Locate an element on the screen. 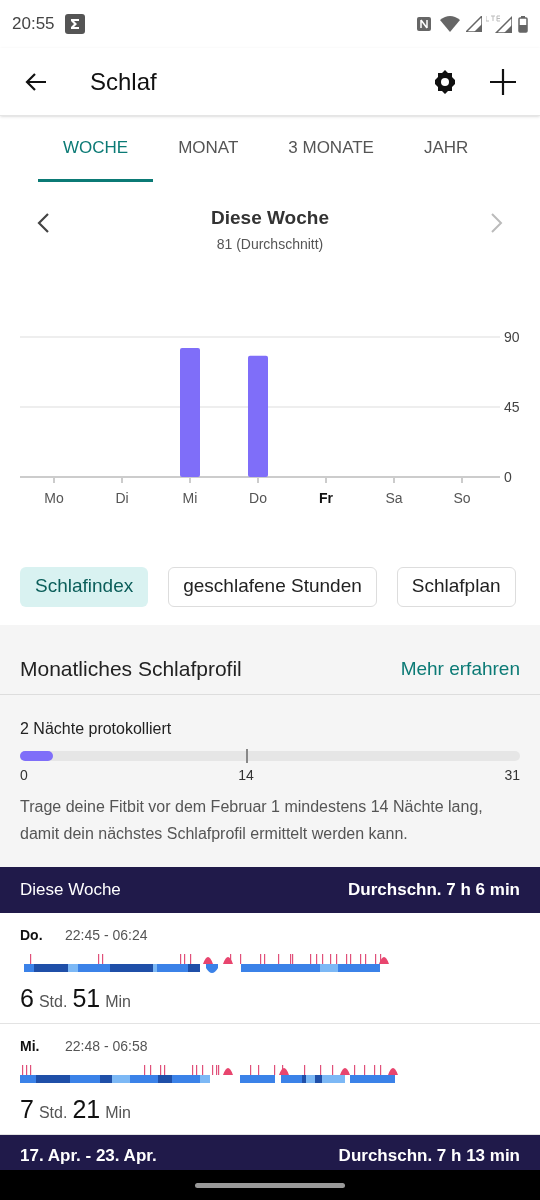  app-notification-icon is located at coordinates (74, 24).